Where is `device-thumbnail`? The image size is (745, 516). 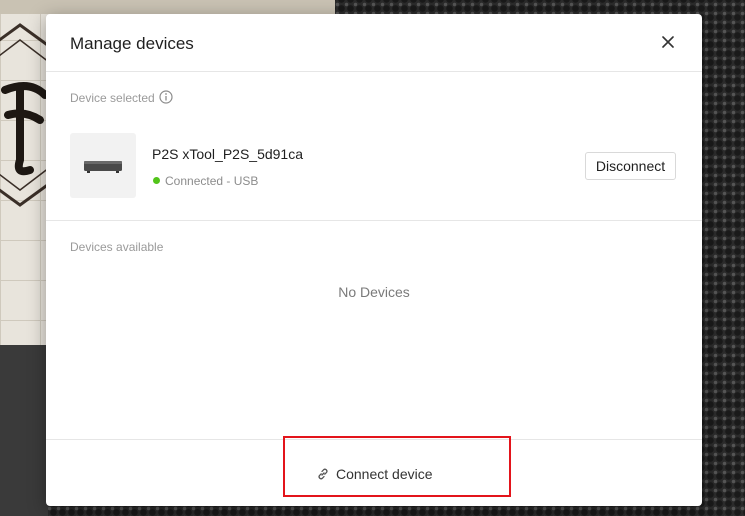
device-thumbnail is located at coordinates (103, 165).